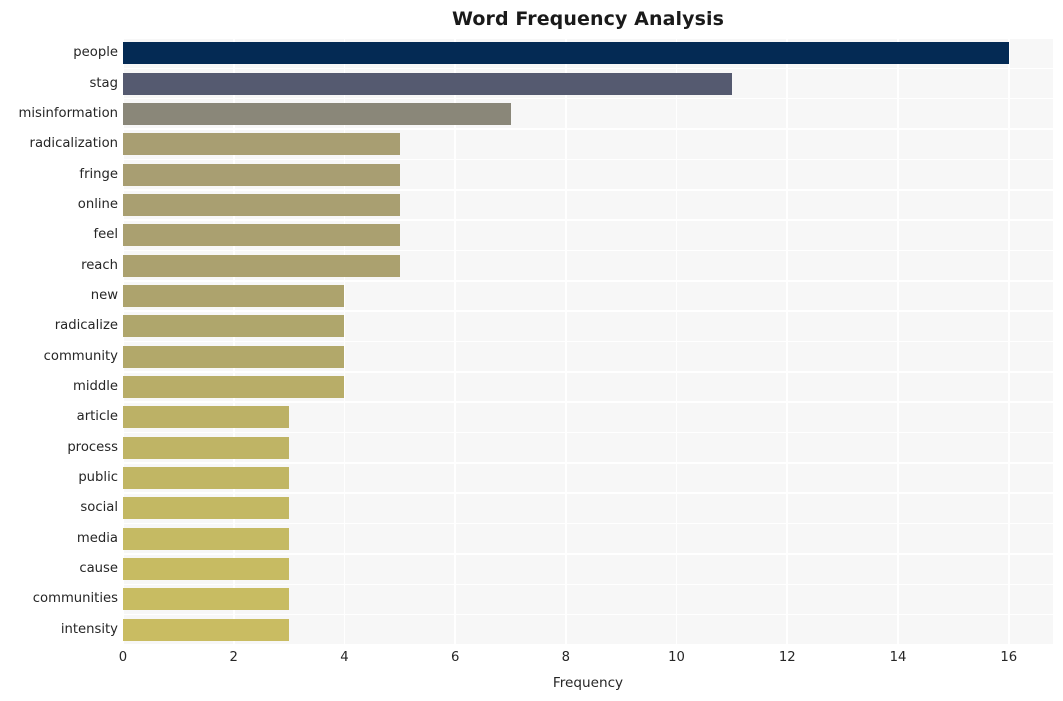  I want to click on x-axis-tick-label: 12, so click(787, 657).